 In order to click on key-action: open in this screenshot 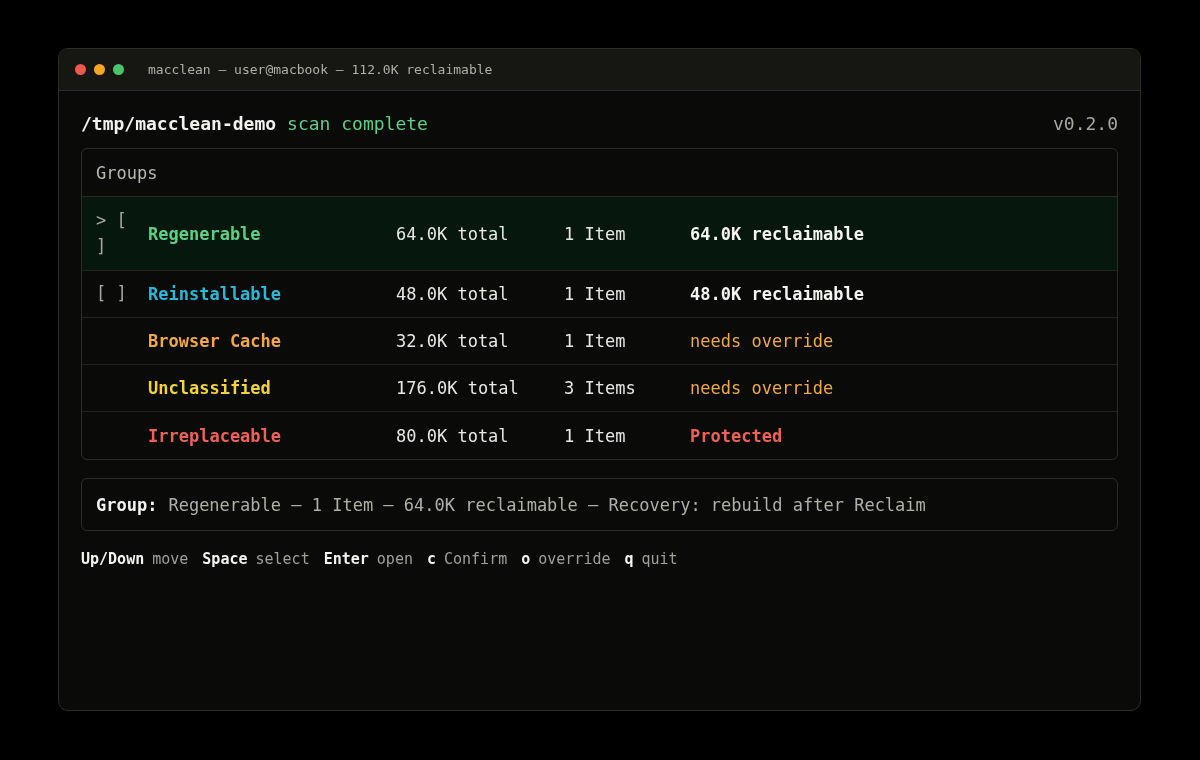, I will do `click(394, 559)`.